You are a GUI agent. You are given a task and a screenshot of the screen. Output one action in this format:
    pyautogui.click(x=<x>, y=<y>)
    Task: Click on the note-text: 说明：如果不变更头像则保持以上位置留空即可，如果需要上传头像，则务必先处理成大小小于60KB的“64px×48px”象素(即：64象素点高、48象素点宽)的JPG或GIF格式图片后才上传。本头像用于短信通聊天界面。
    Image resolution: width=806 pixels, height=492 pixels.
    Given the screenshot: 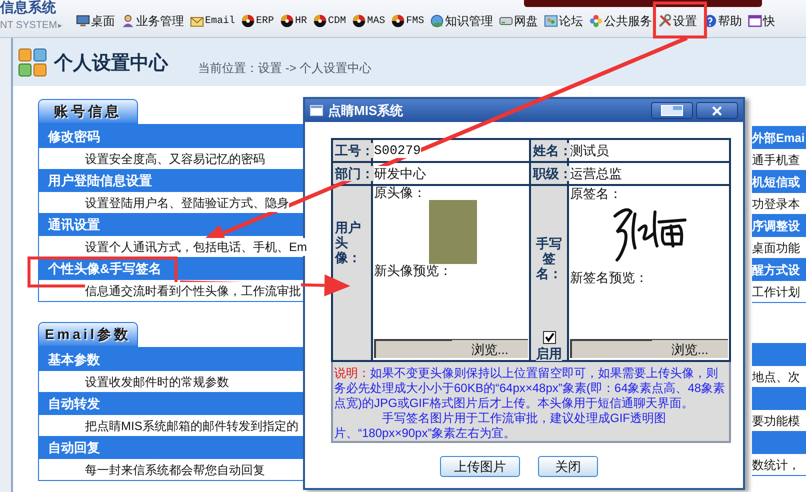 What is the action you would take?
    pyautogui.click(x=530, y=388)
    